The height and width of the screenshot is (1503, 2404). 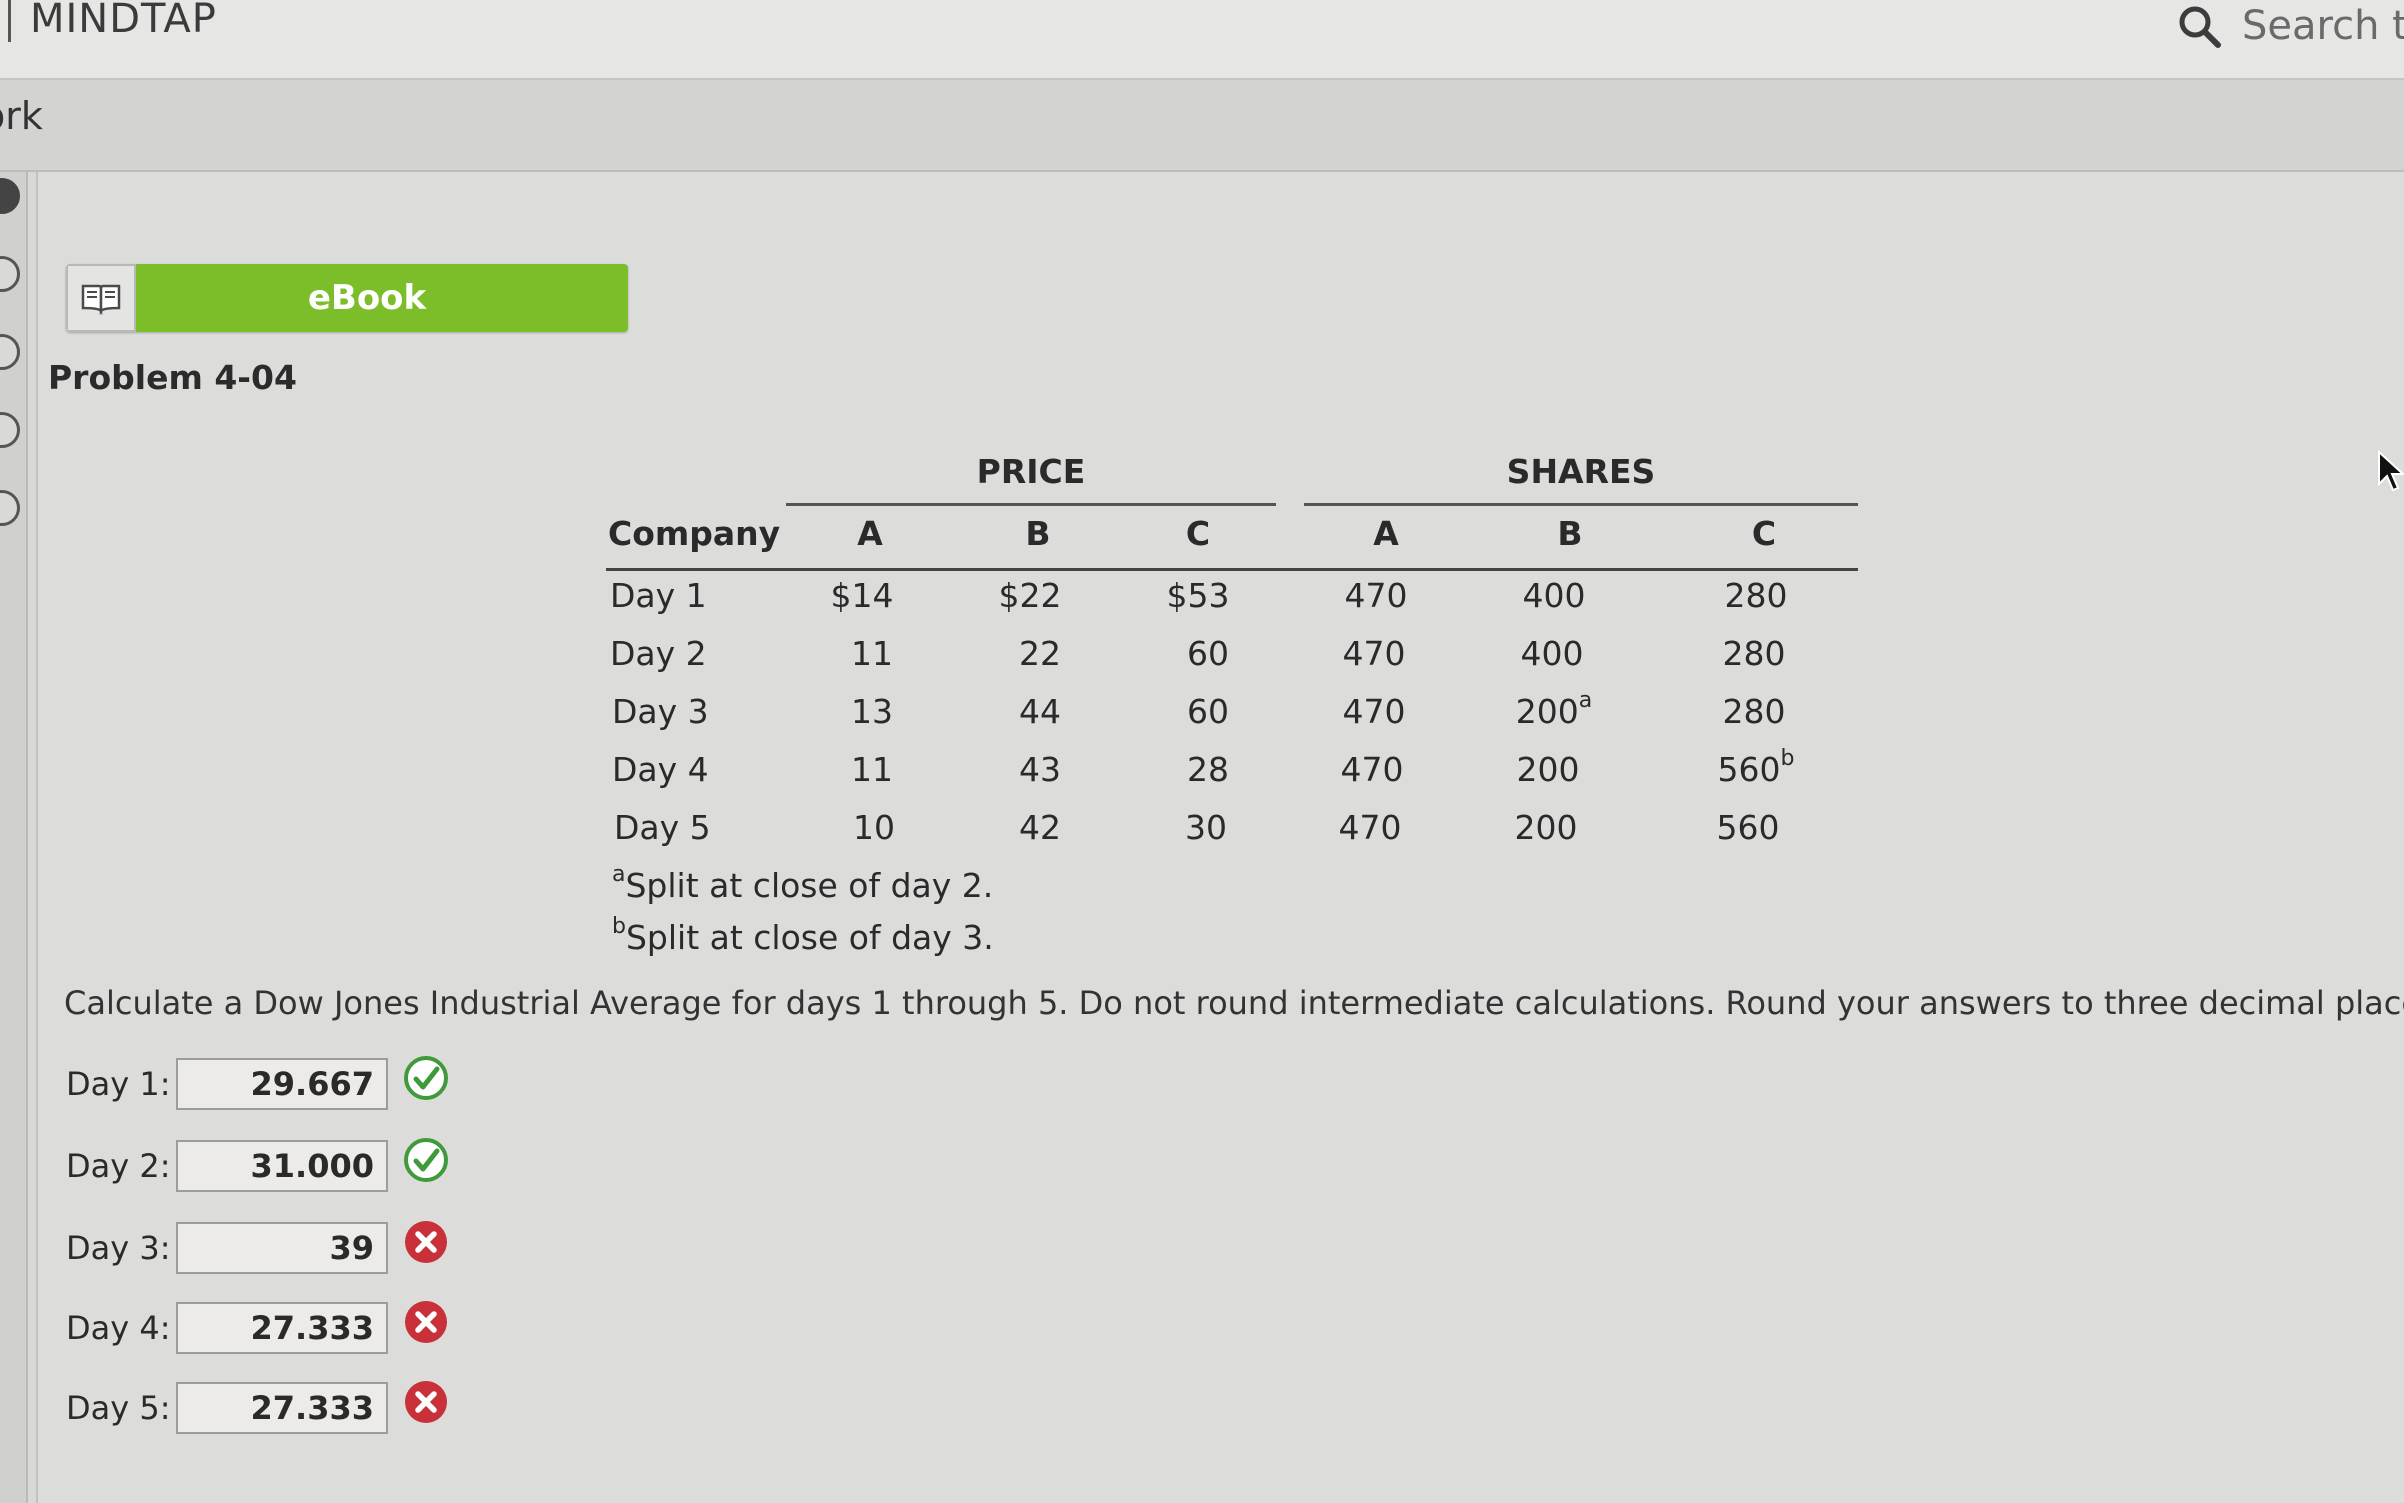 I want to click on group-header-price: PRICE, so click(x=1031, y=471).